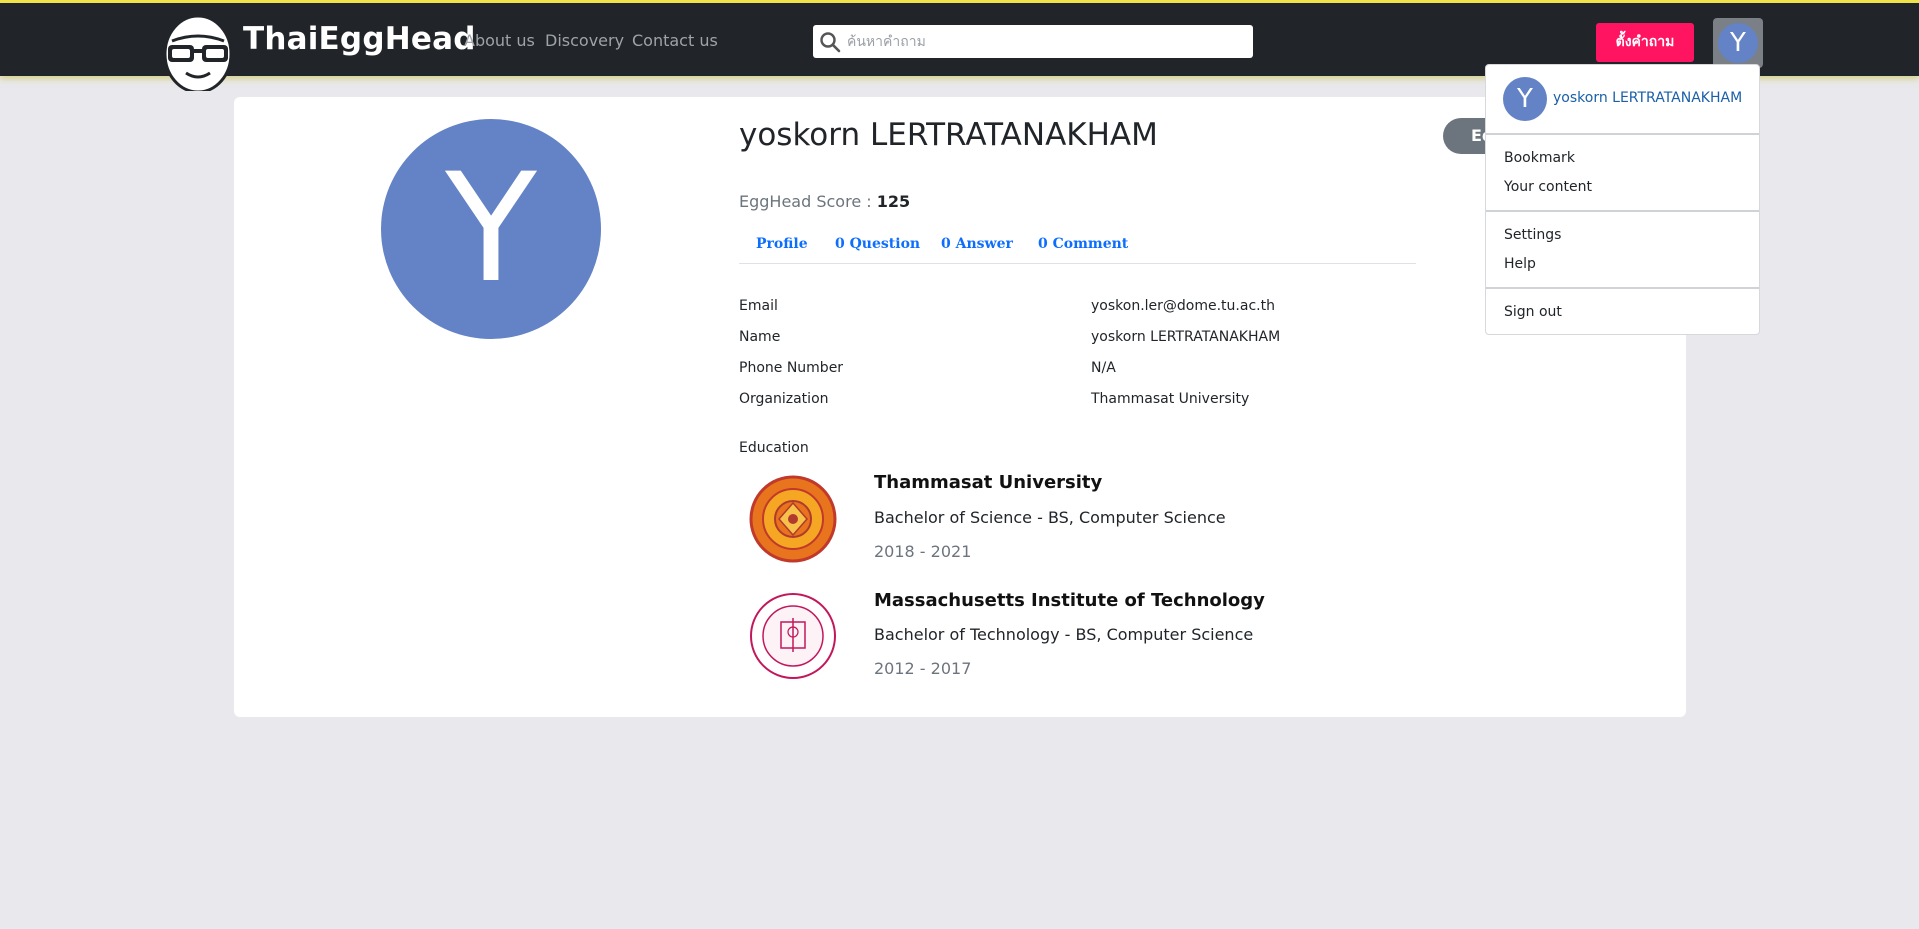 This screenshot has height=929, width=1919. I want to click on organization-label: Organization, so click(784, 399).